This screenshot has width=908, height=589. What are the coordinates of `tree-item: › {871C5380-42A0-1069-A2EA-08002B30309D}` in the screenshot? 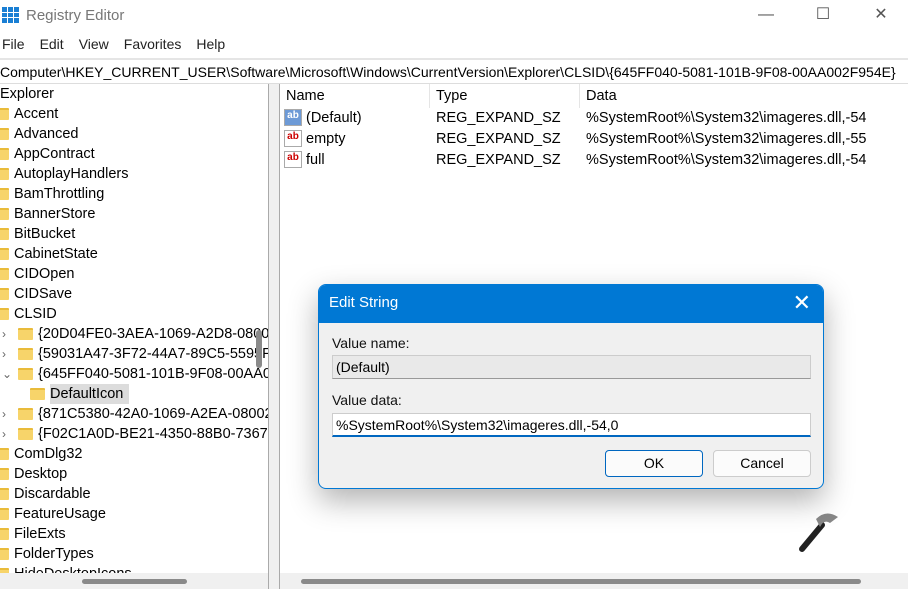 It's located at (134, 414).